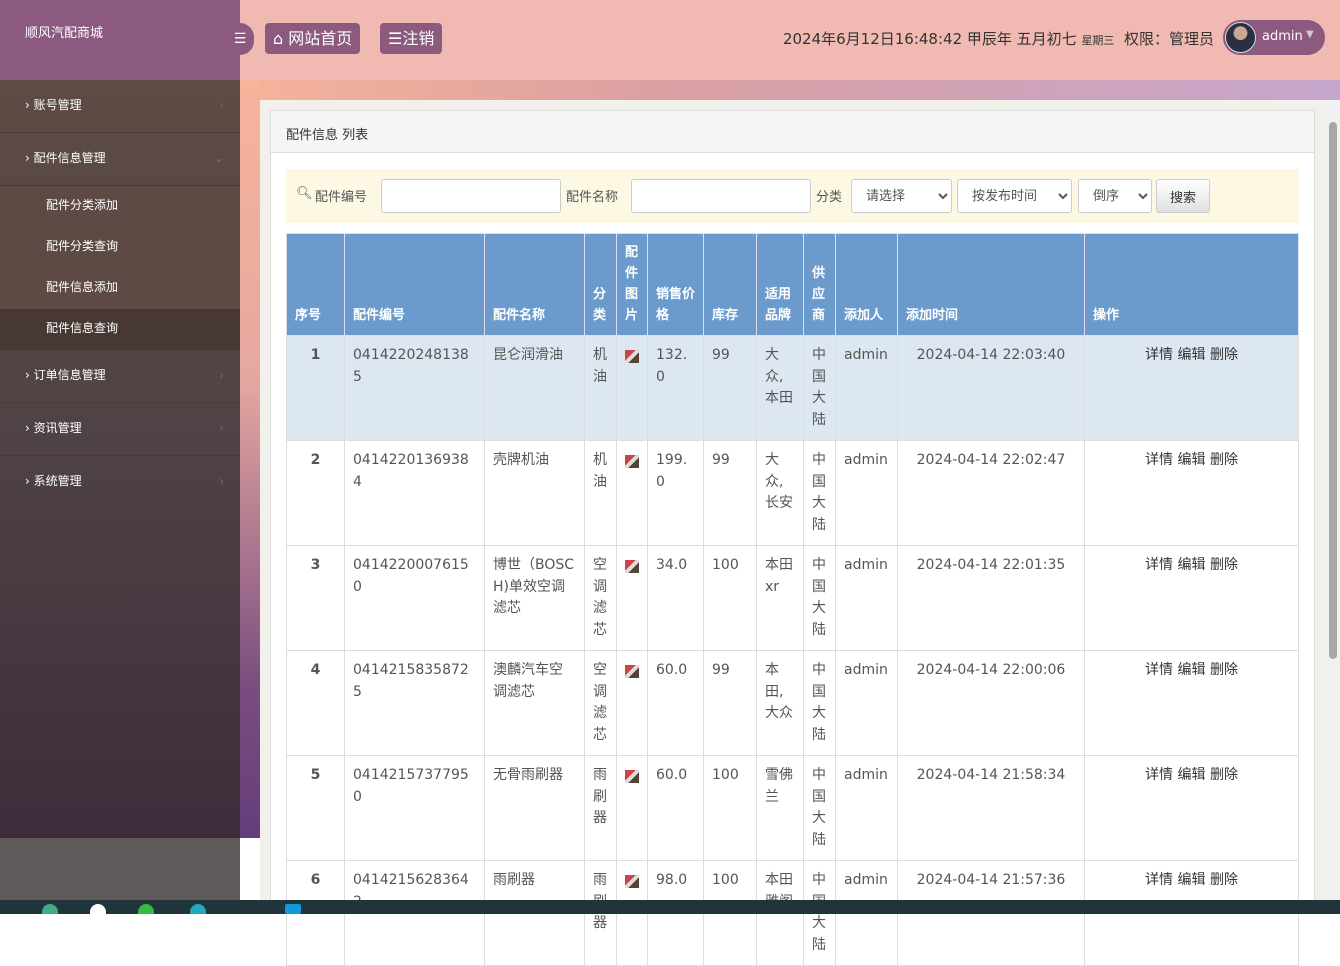  I want to click on sidebar-subitem-category-query: 配件分类查询, so click(120, 247).